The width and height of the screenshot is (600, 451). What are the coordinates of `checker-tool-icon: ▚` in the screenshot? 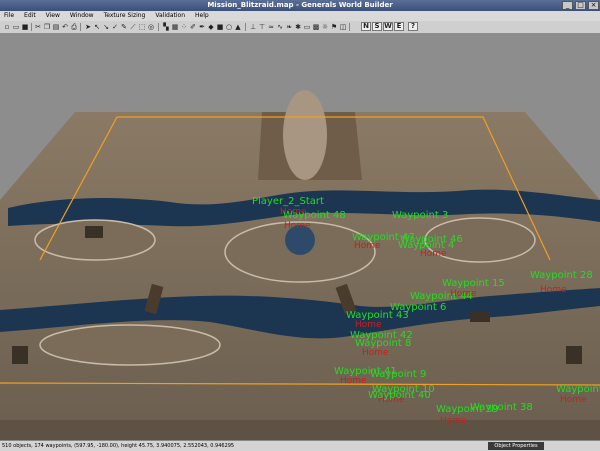 It's located at (166, 27).